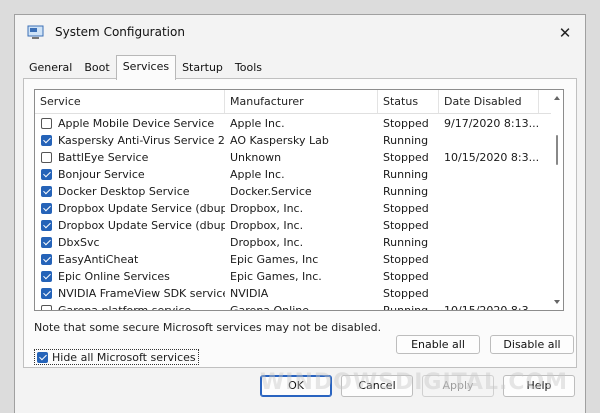 This screenshot has width=600, height=413. I want to click on enable-all-label: Enable all, so click(438, 344).